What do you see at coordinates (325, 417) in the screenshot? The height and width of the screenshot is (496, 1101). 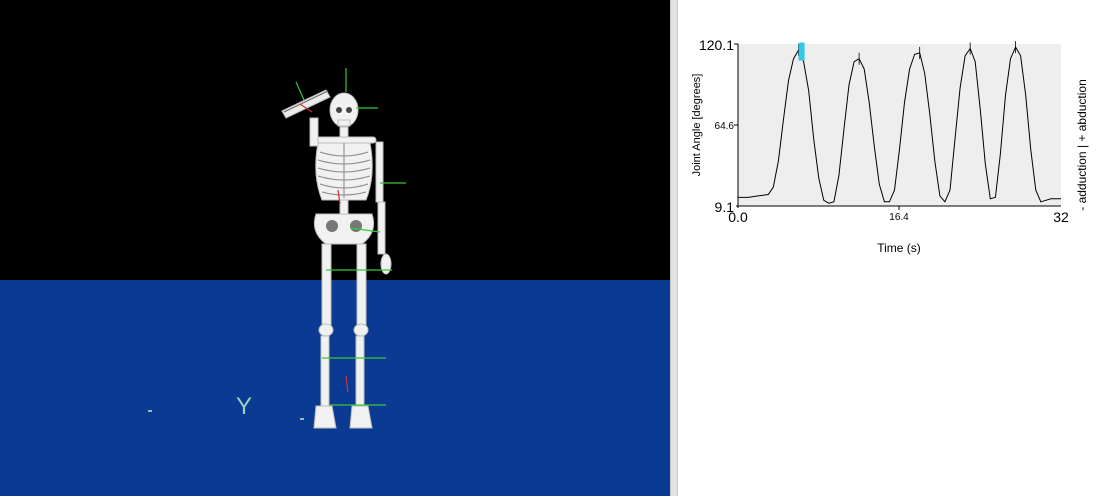 I see `left-foot` at bounding box center [325, 417].